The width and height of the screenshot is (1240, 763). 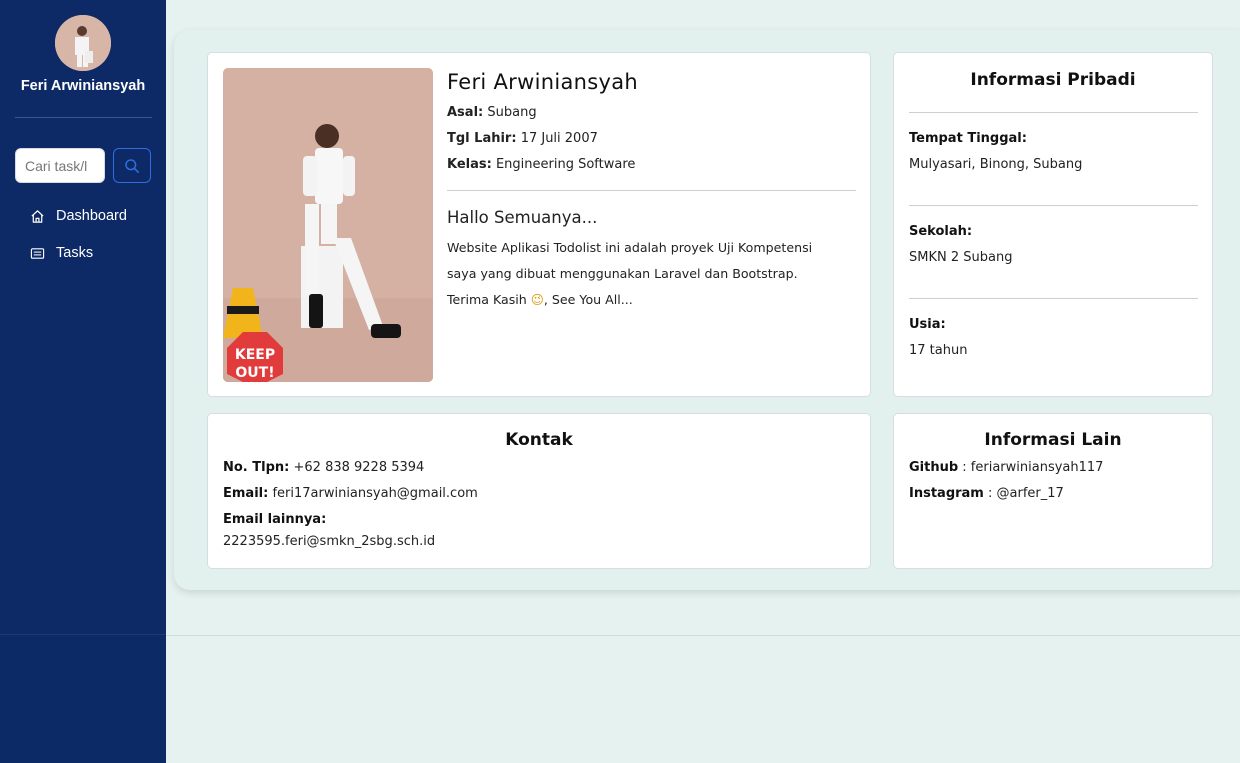 I want to click on search-icon, so click(x=132, y=165).